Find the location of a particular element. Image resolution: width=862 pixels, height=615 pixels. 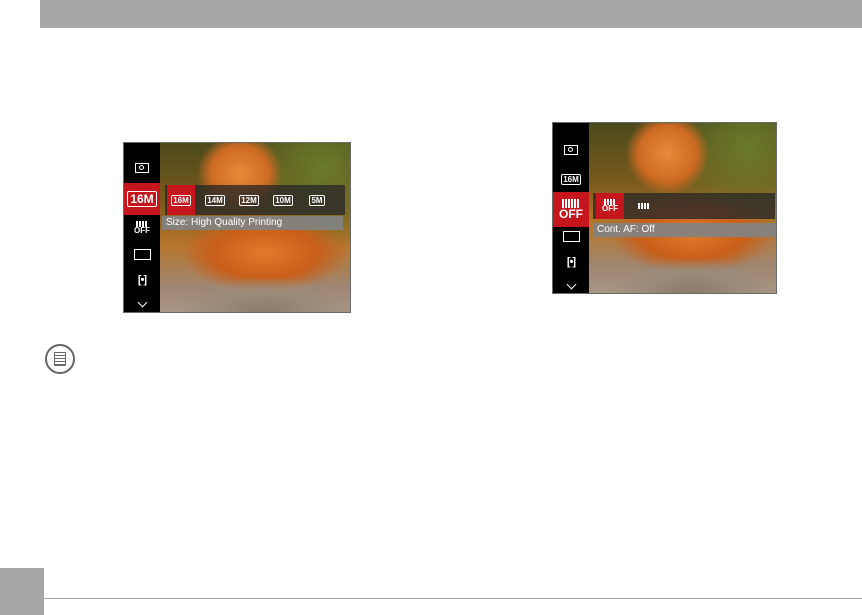

note-icon is located at coordinates (60, 359).